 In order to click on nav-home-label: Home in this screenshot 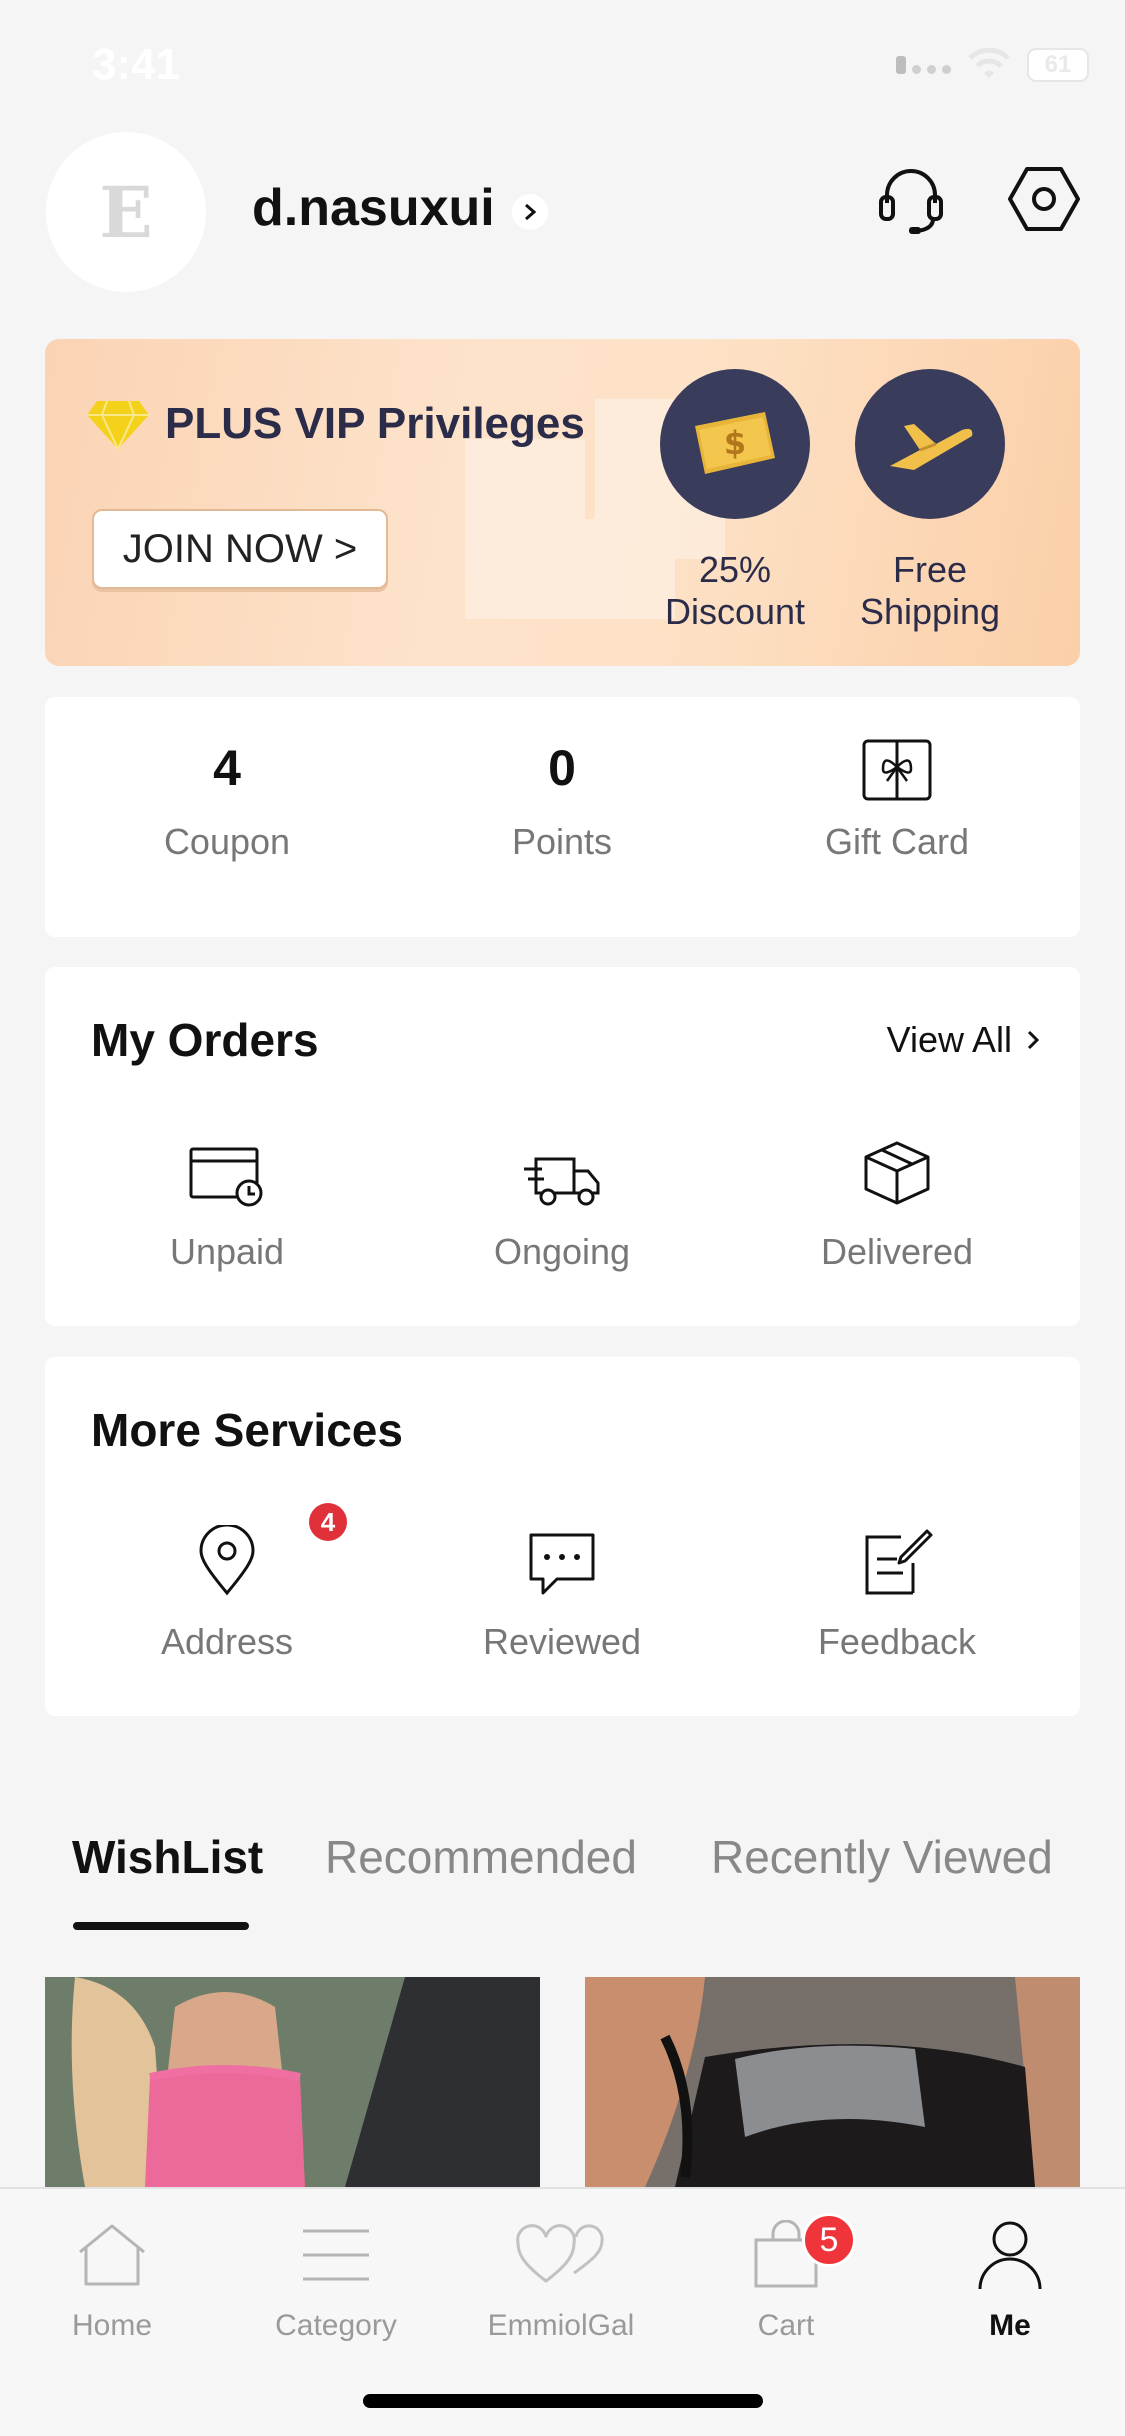, I will do `click(112, 2325)`.